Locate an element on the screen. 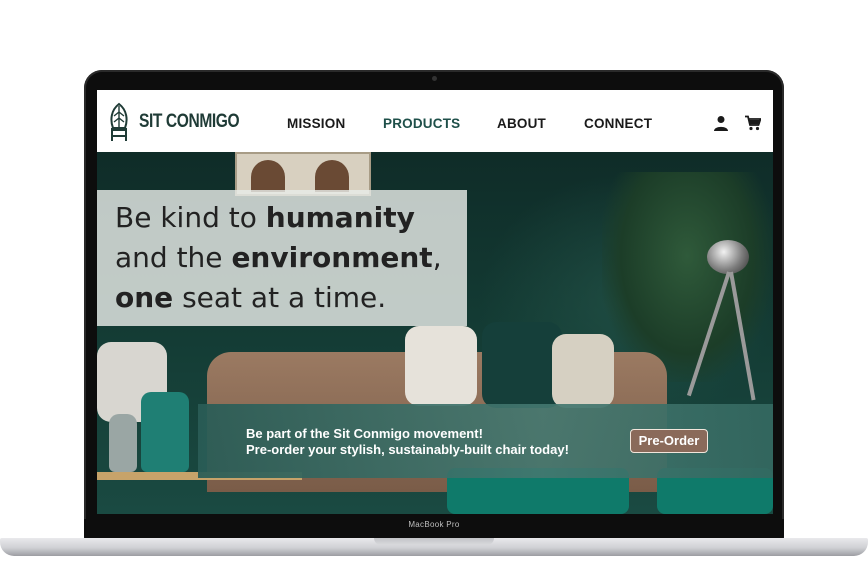 The width and height of the screenshot is (868, 567). headline-emphasis: humanity is located at coordinates (340, 217).